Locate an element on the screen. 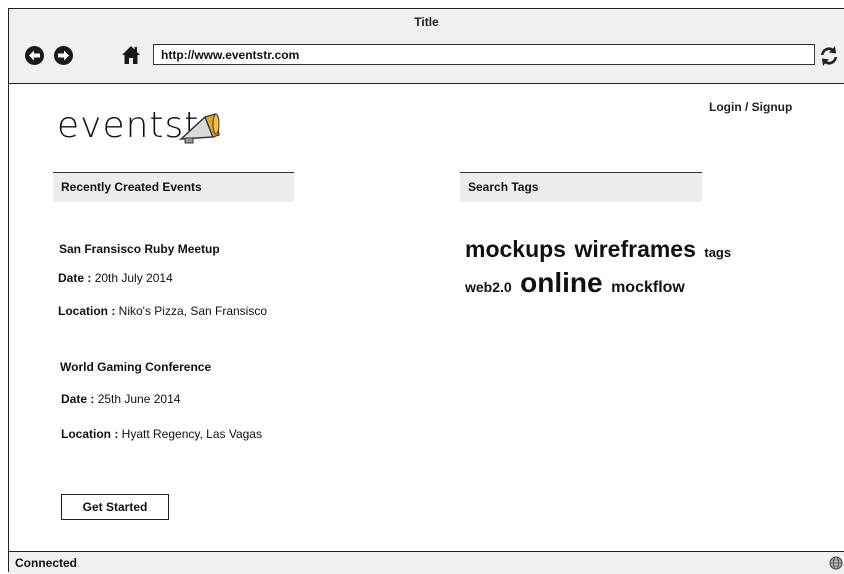 The height and width of the screenshot is (574, 844). forward-button is located at coordinates (63, 55).